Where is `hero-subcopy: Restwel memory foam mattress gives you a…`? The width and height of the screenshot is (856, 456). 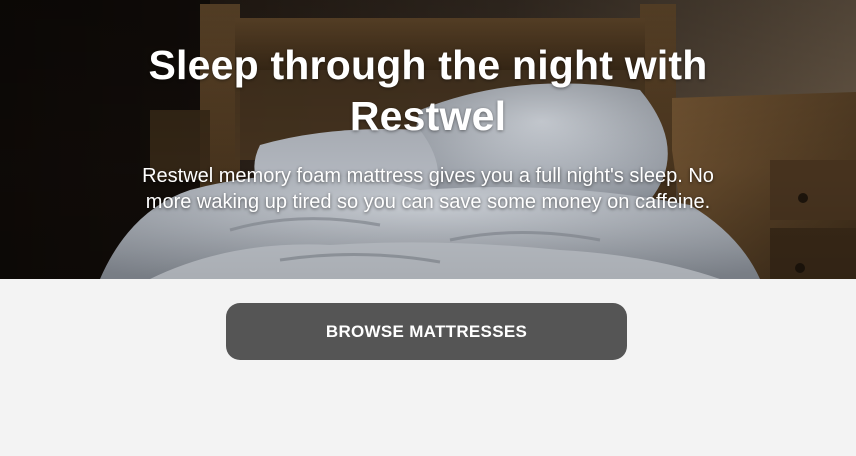
hero-subcopy: Restwel memory foam mattress gives you a… is located at coordinates (428, 189).